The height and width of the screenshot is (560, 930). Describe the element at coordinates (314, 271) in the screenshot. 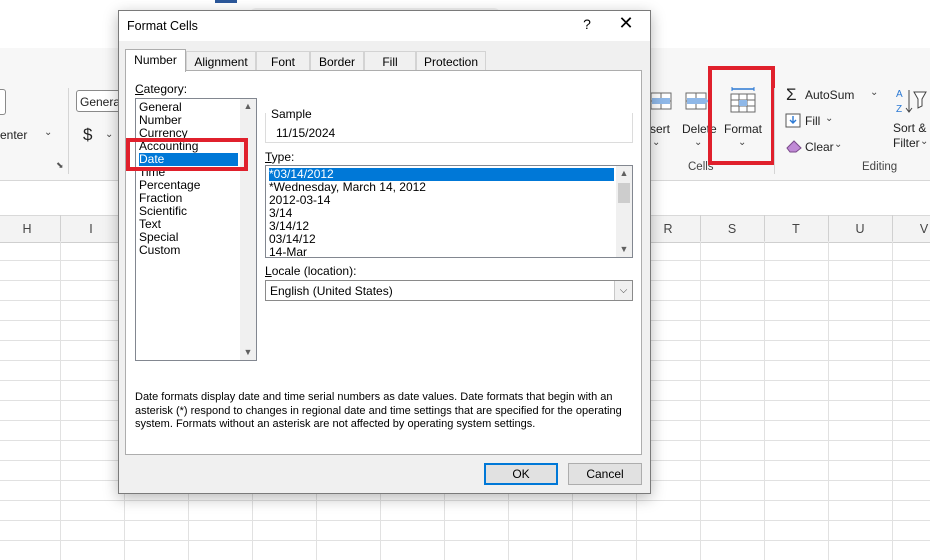

I see `locale-label-text: ocale (location):` at that location.